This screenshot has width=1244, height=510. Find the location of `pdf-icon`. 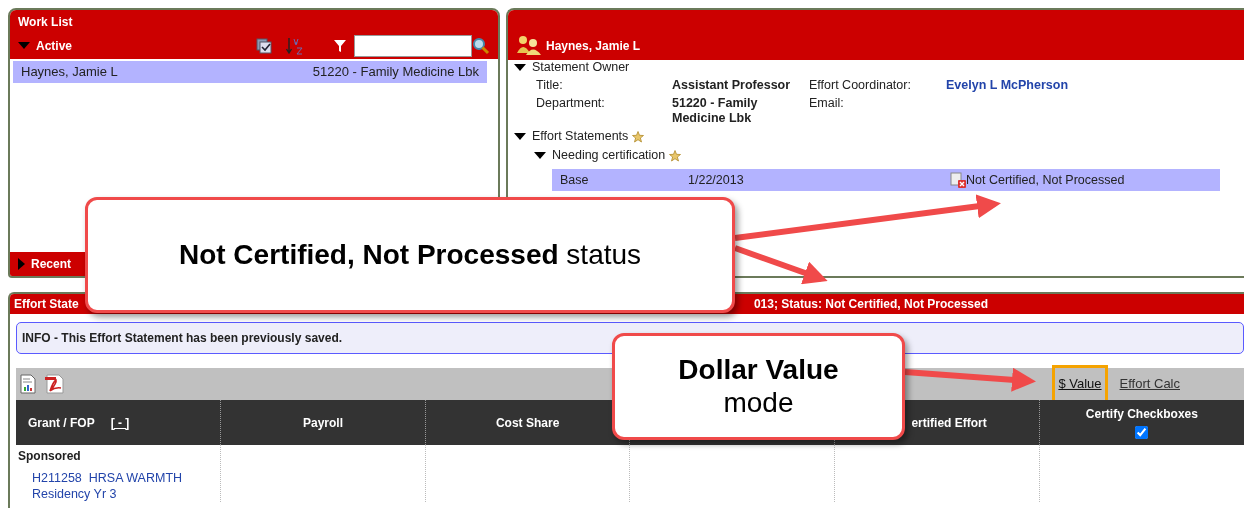

pdf-icon is located at coordinates (54, 384).